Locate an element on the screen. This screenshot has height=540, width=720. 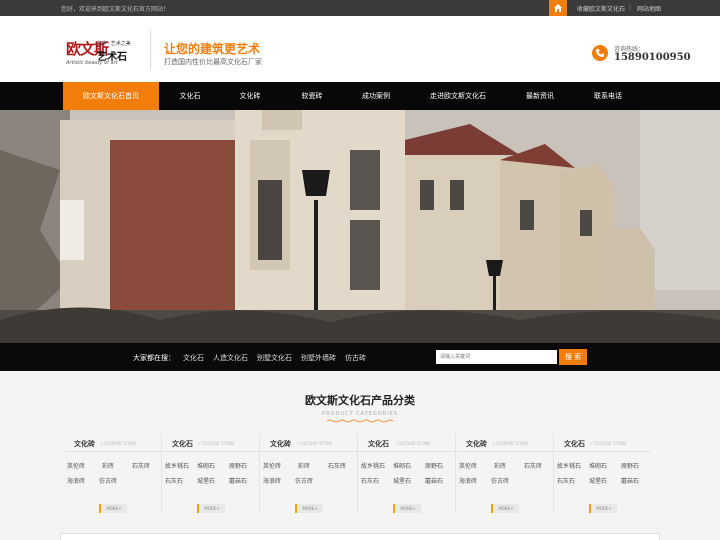
welcome-text: 您好，欢迎来到欧文斯文化石官方网站！ is located at coordinates (115, 9).